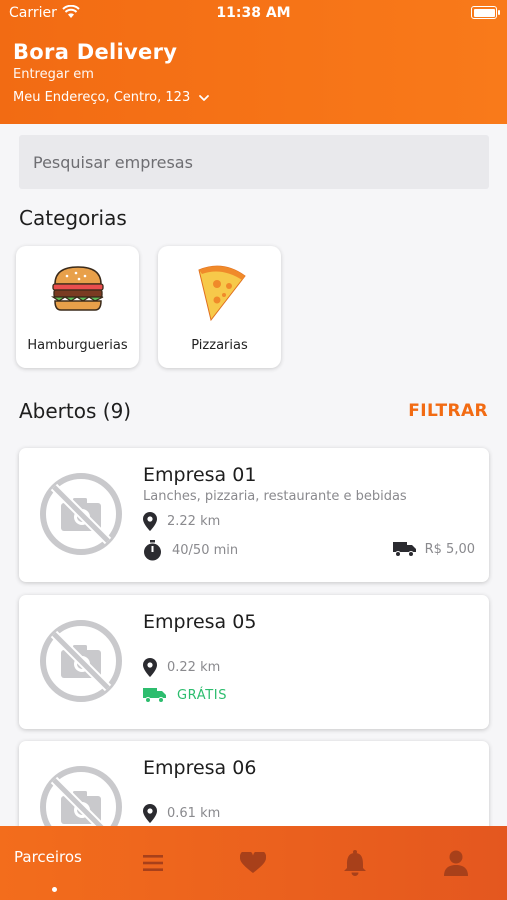  I want to click on categories-title: Categorias, so click(73, 218).